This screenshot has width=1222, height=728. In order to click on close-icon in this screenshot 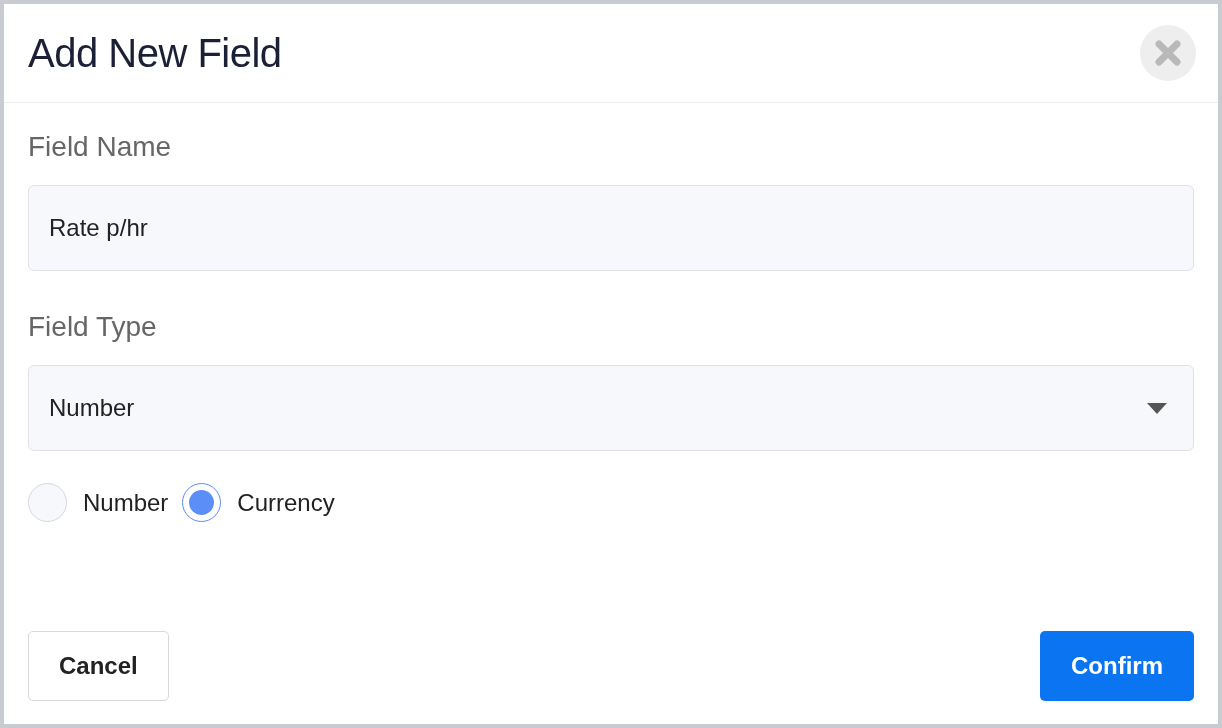, I will do `click(1168, 53)`.